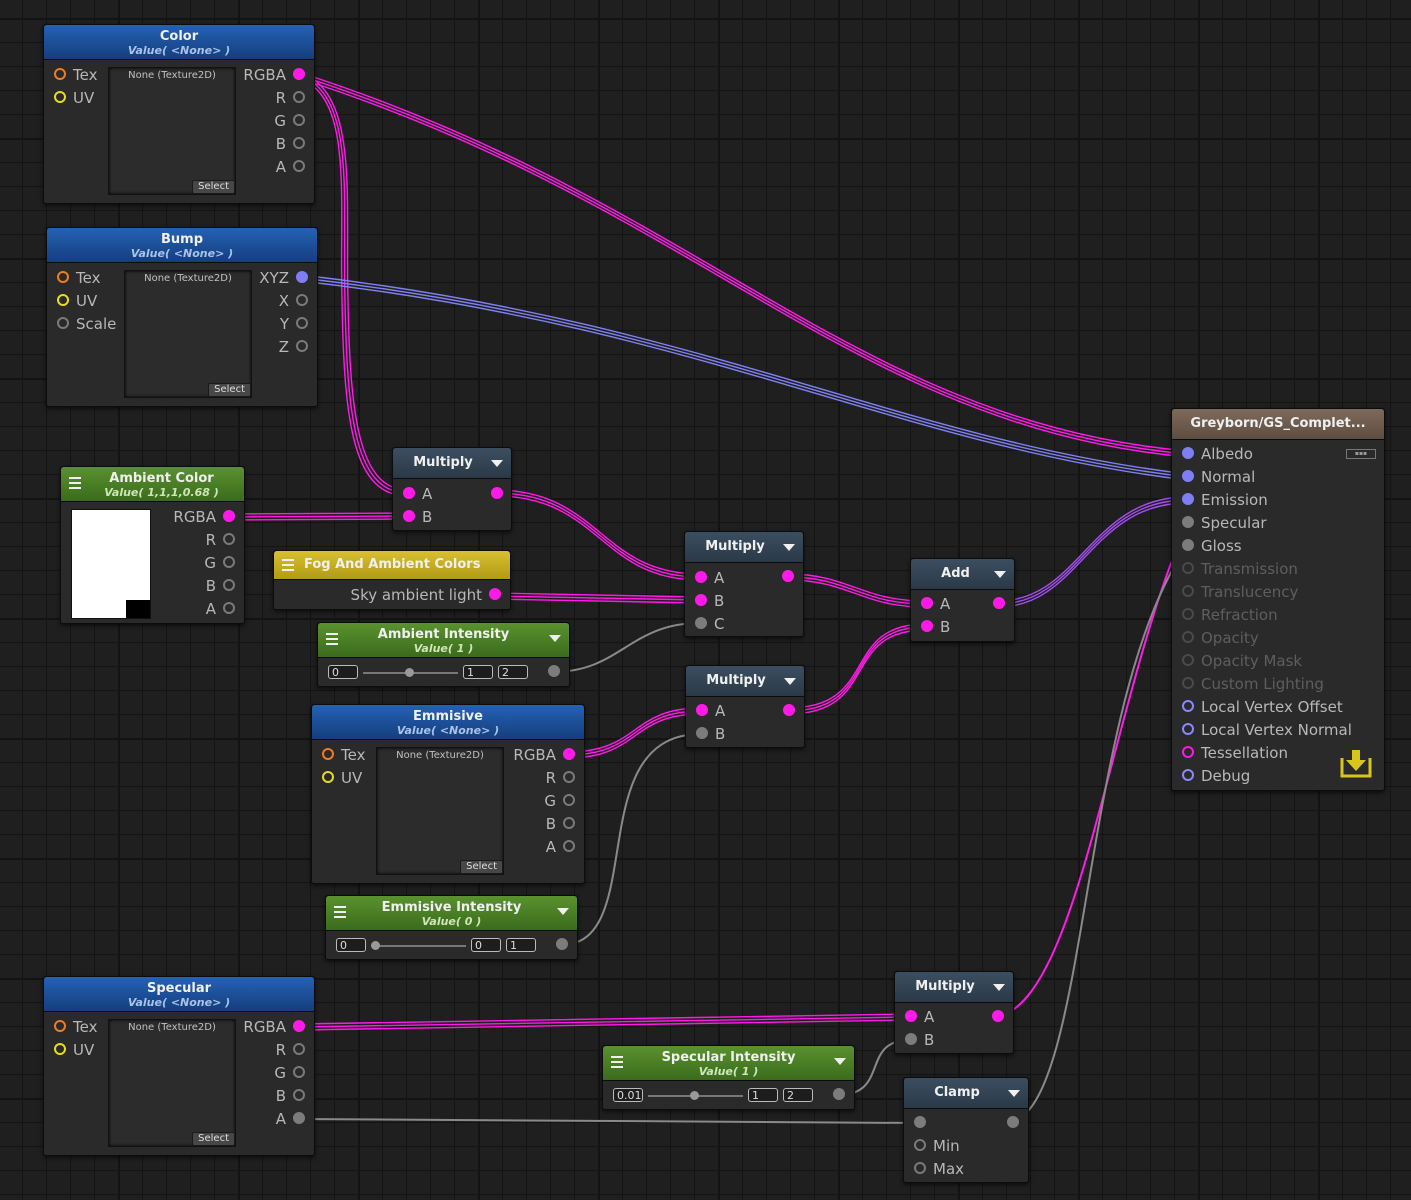 This screenshot has width=1411, height=1200. I want to click on multiply-node-4: Multiply A B, so click(954, 1012).